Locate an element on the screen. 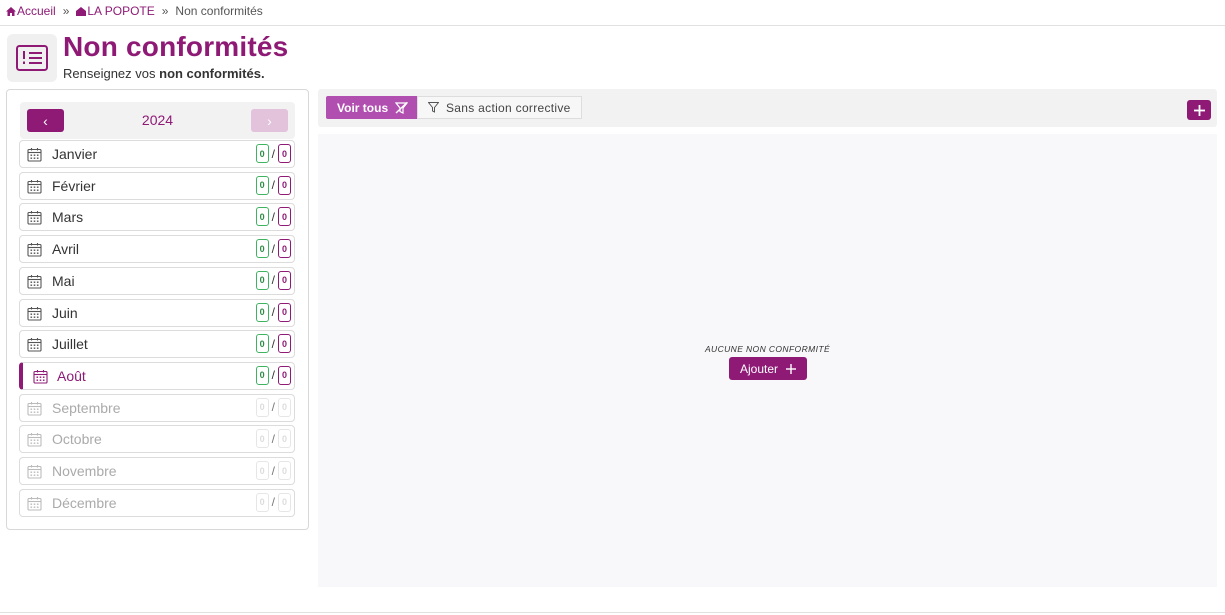 The height and width of the screenshot is (615, 1225). month-label: Janvier is located at coordinates (75, 154).